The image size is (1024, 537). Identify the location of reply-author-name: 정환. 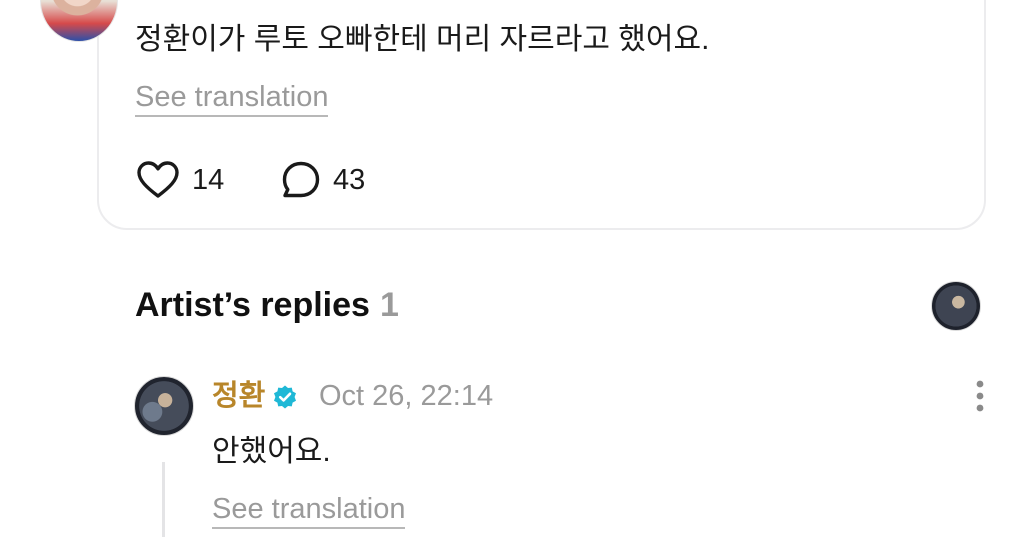
(238, 396).